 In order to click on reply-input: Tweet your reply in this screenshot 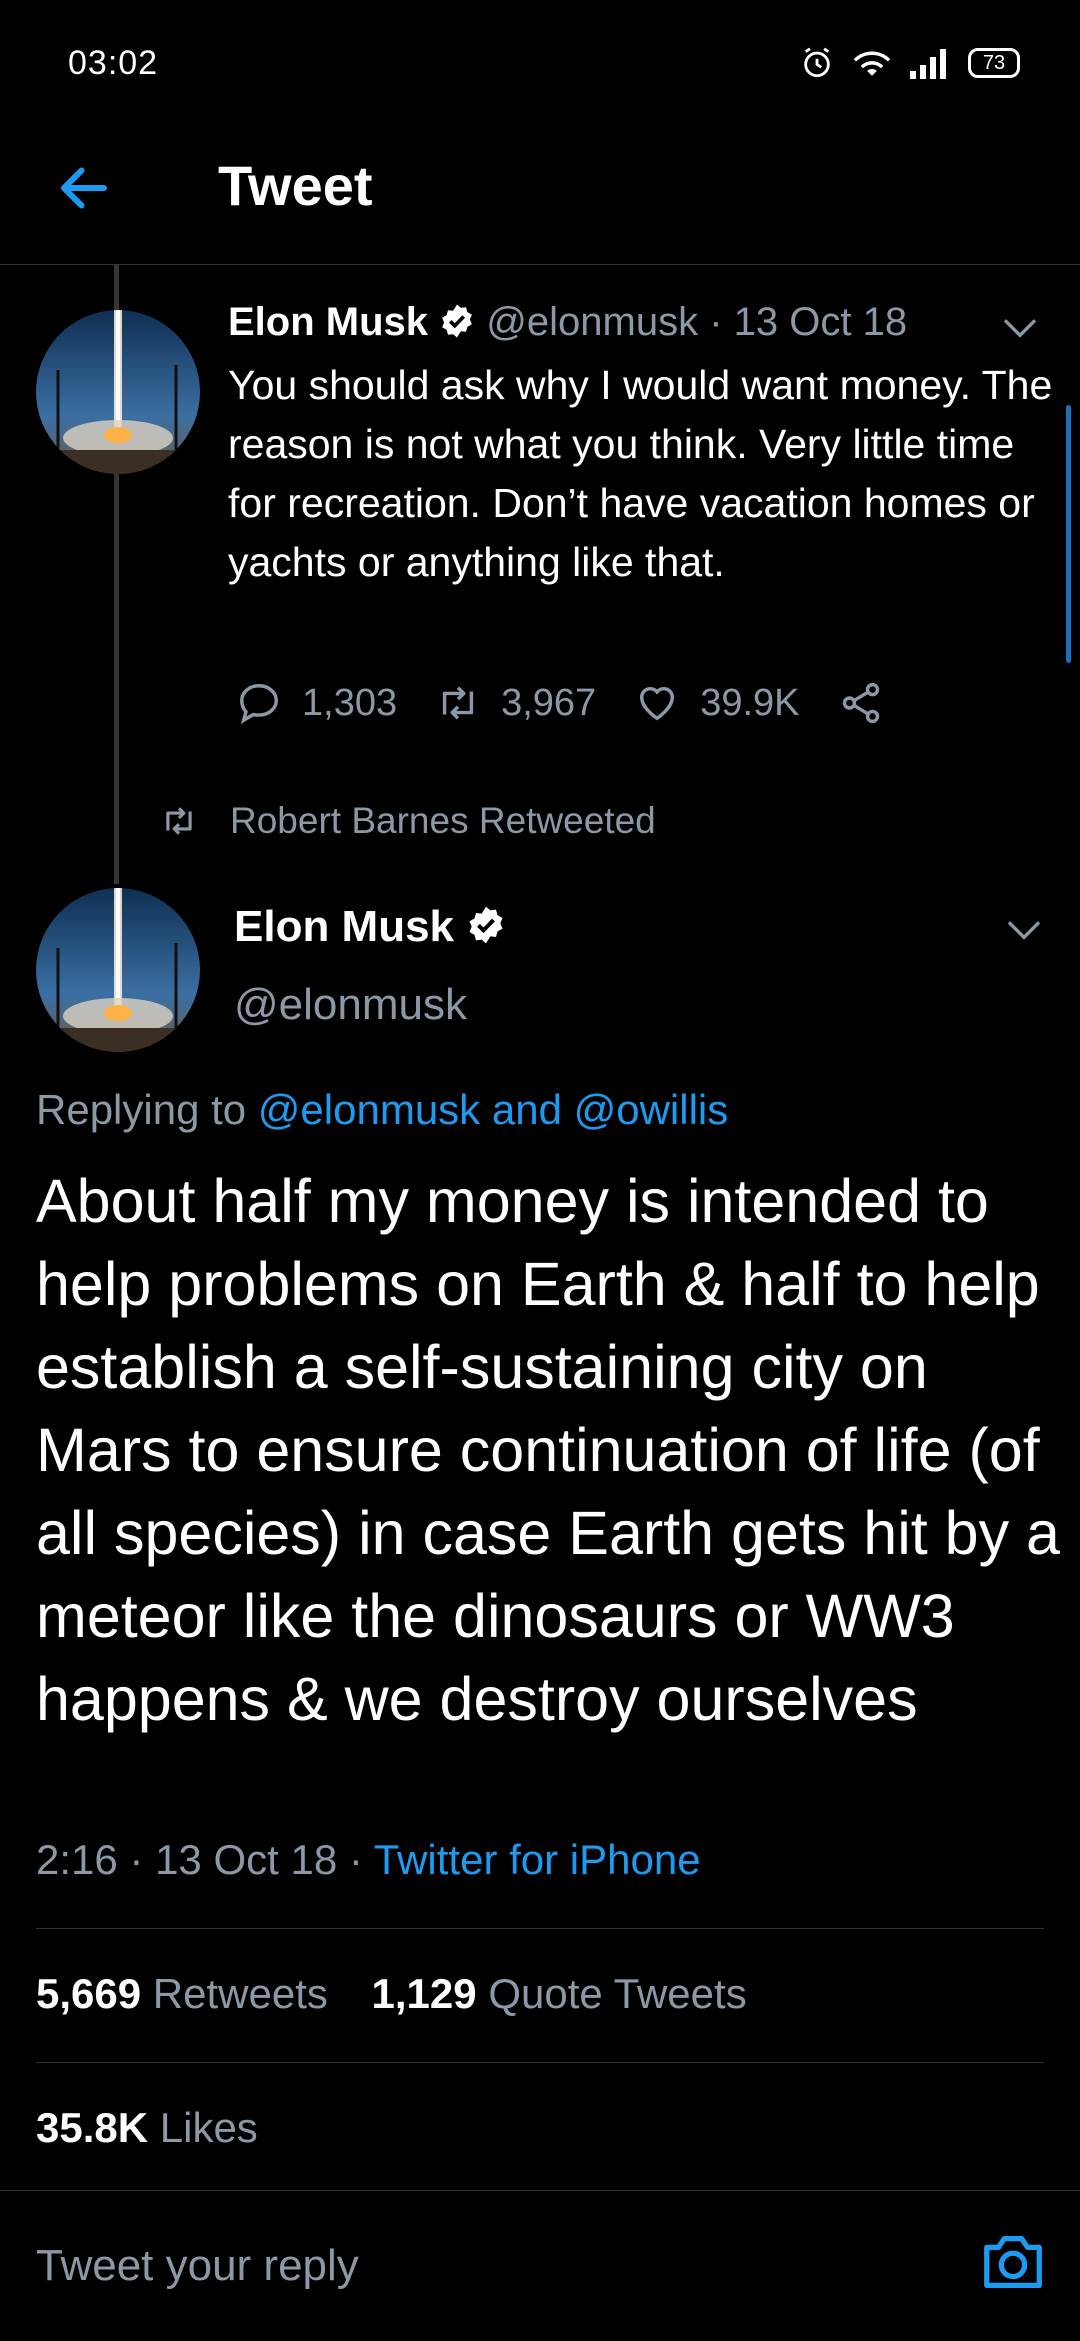, I will do `click(197, 2266)`.